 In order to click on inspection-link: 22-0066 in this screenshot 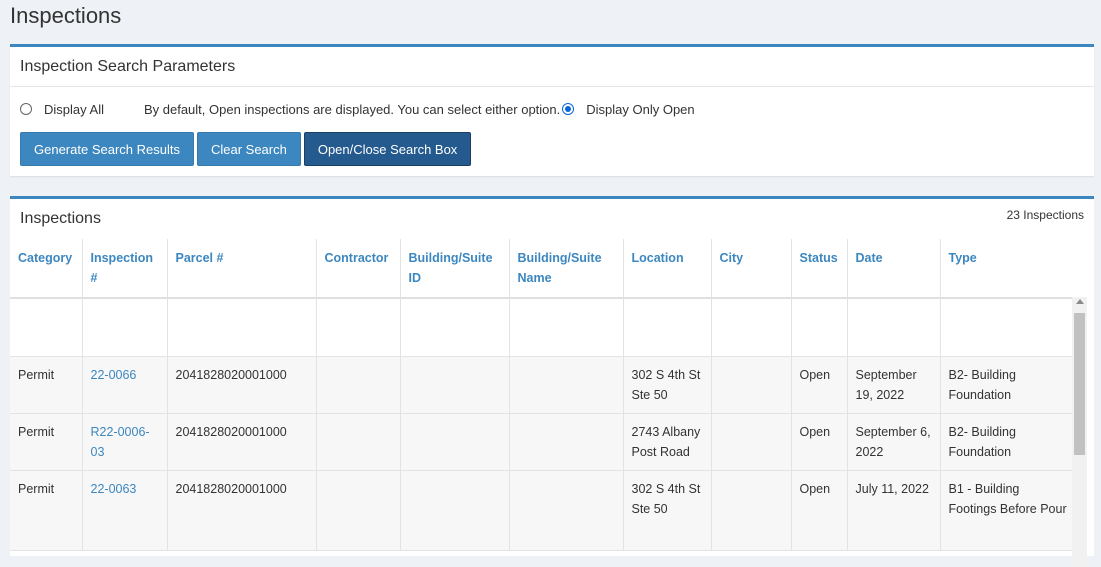, I will do `click(114, 375)`.